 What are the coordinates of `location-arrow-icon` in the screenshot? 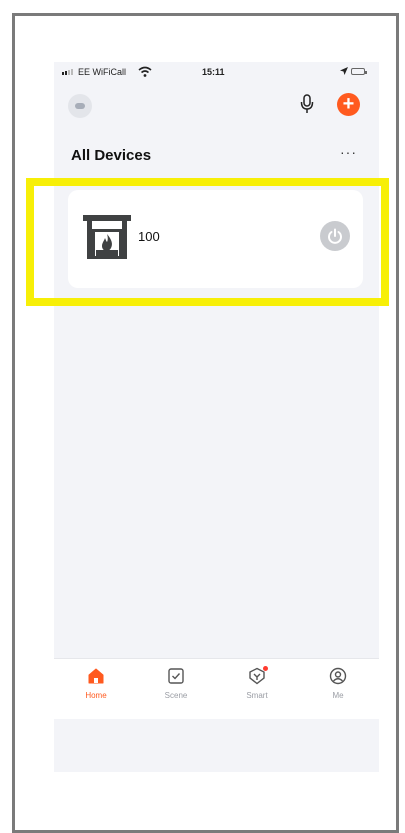 It's located at (344, 71).